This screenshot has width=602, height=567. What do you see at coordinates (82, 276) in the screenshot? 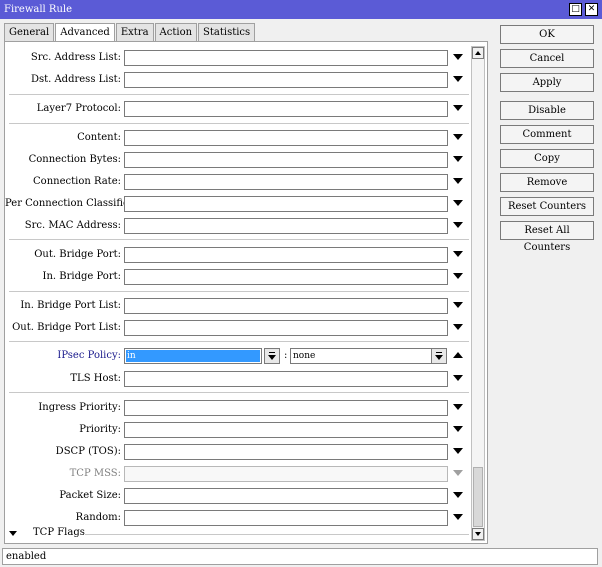
I see `in-bridge-port-label: In. Bridge Port:` at bounding box center [82, 276].